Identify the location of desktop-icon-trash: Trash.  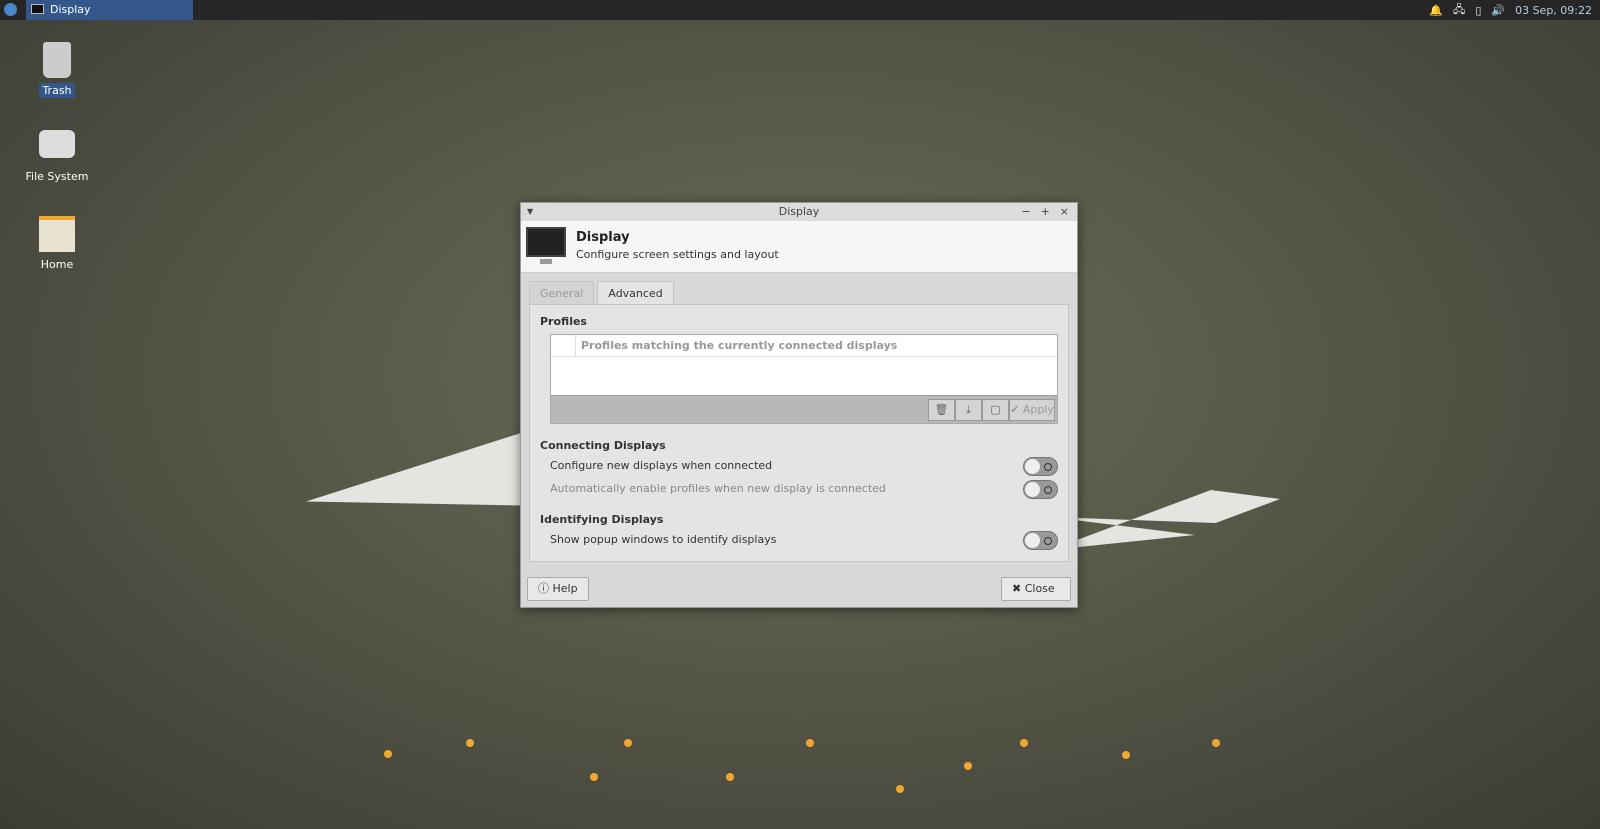
(57, 70).